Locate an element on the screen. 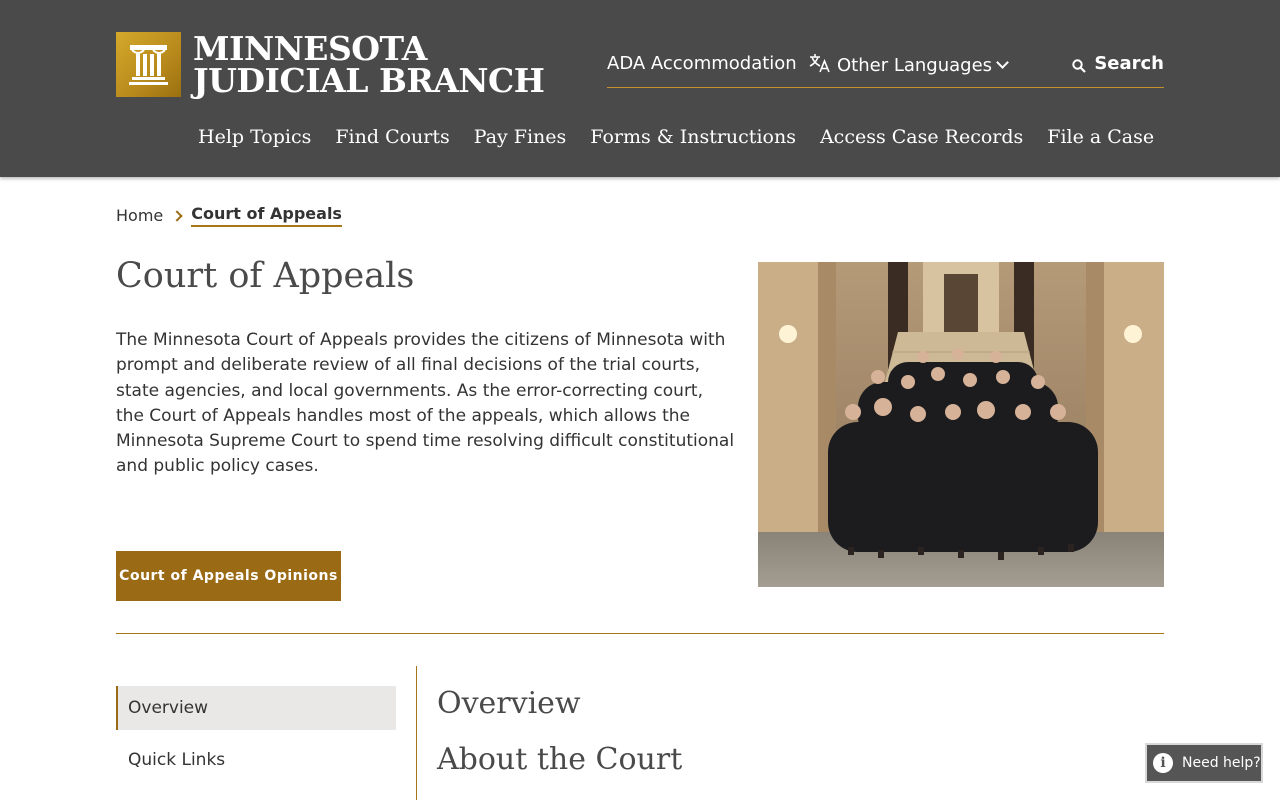  nav-file-a-case: File a Case is located at coordinates (1100, 137).